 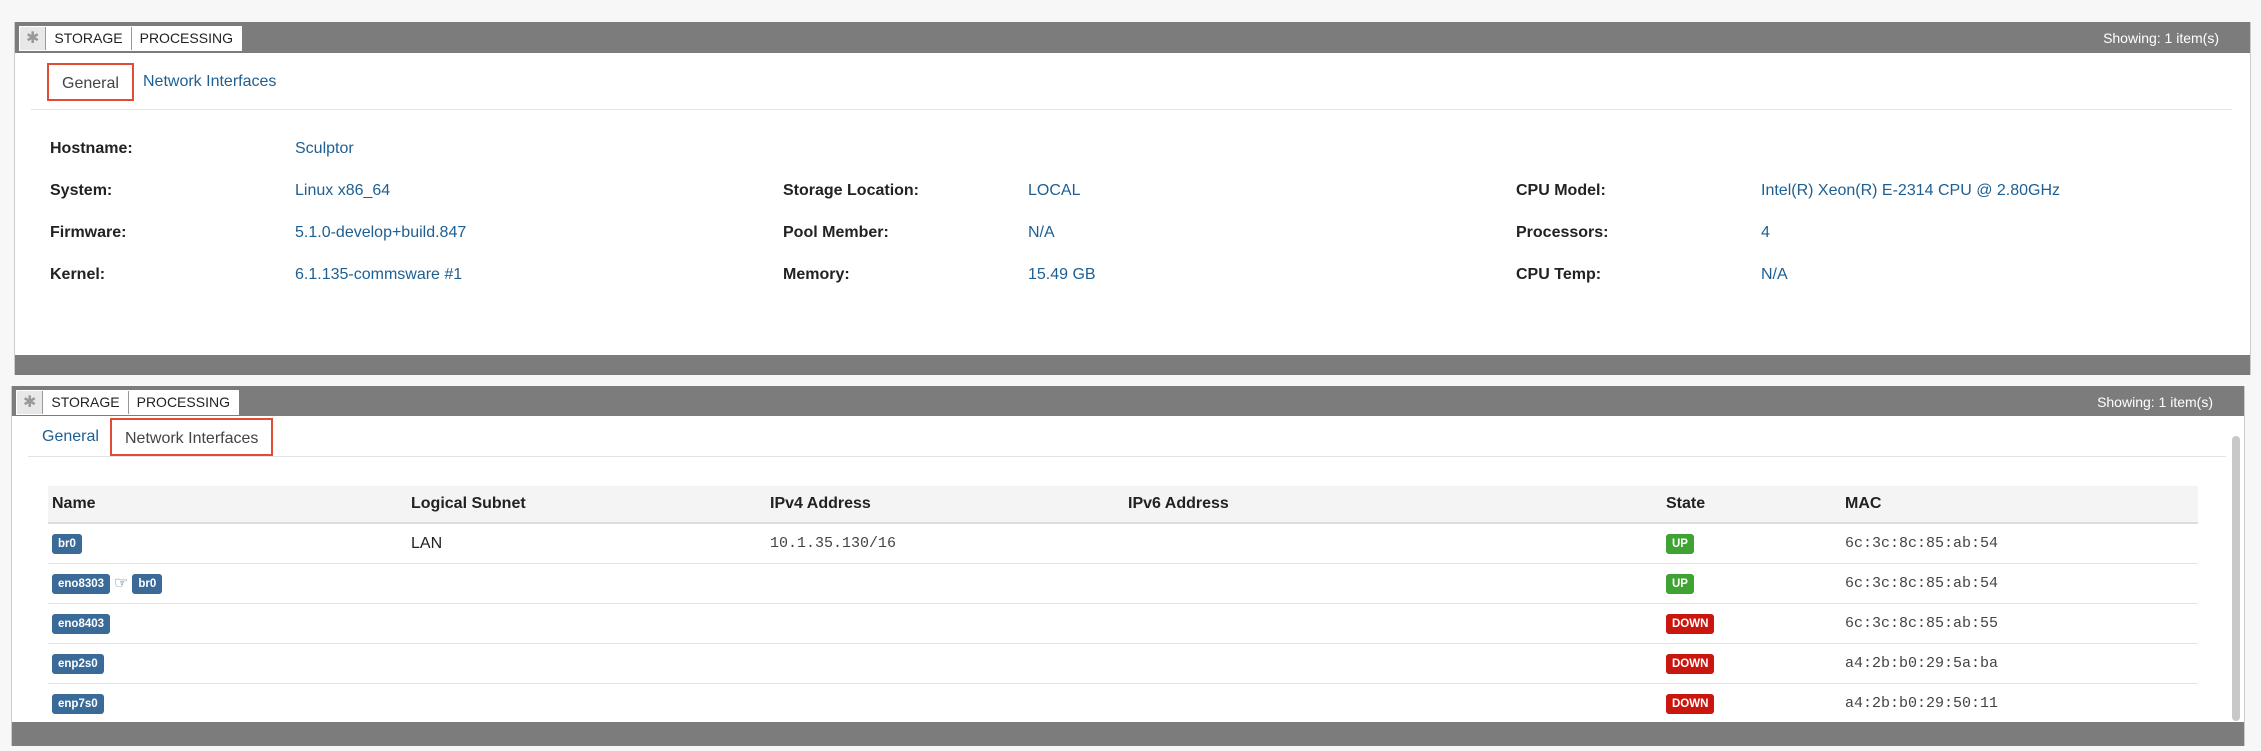 What do you see at coordinates (342, 191) in the screenshot?
I see `system-value: Linux x86_64` at bounding box center [342, 191].